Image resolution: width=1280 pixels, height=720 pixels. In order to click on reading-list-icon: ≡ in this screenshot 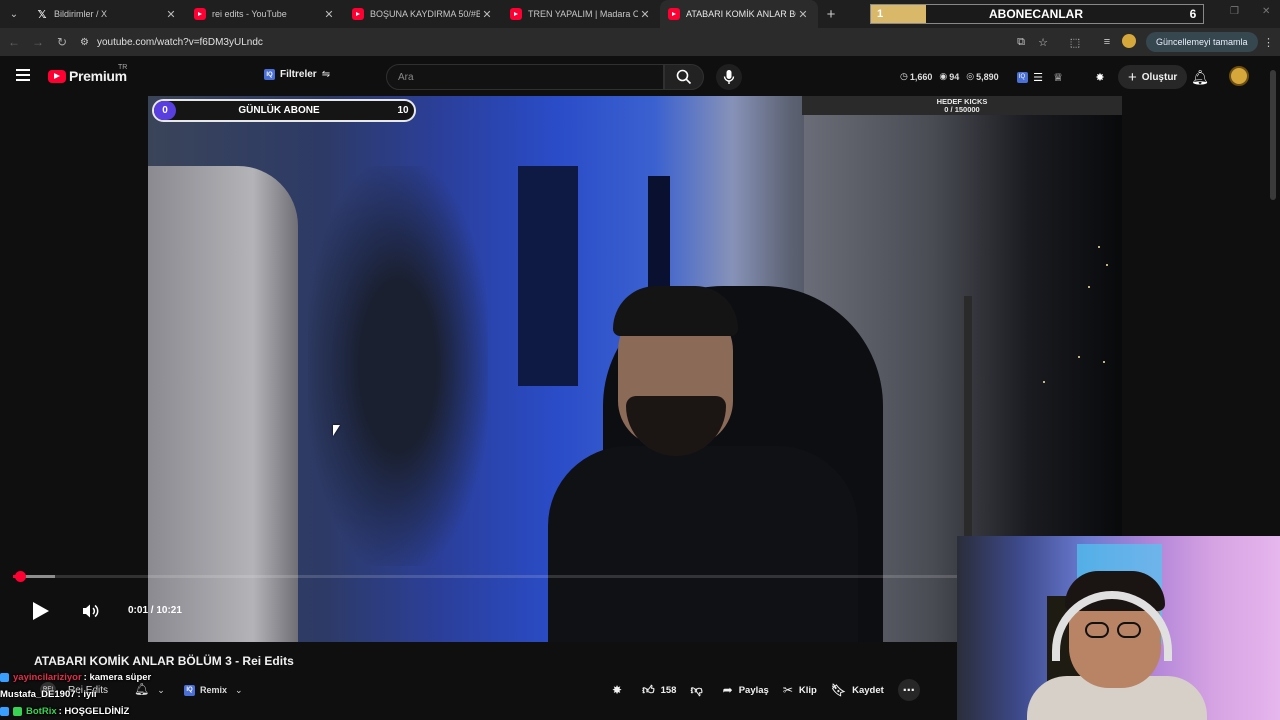, I will do `click(1107, 42)`.